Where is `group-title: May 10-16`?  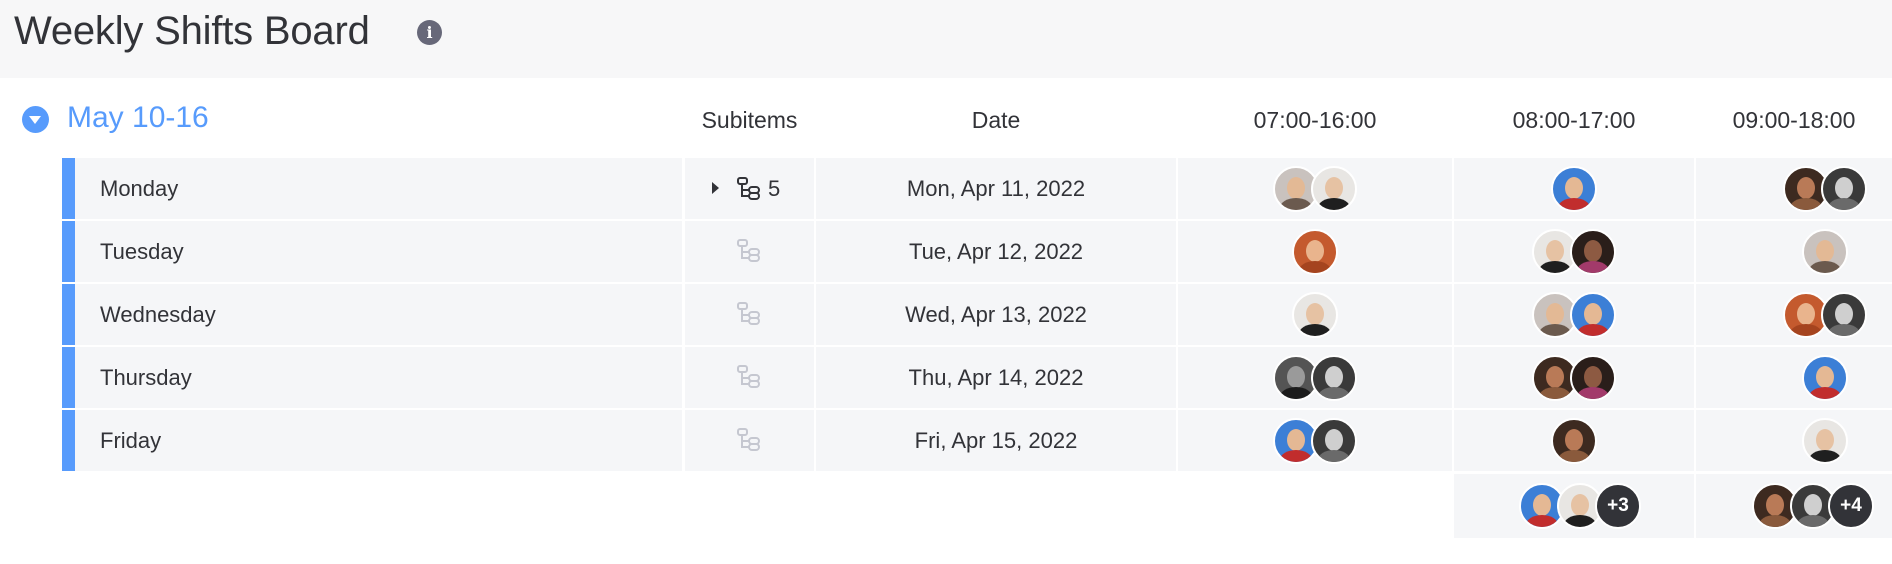
group-title: May 10-16 is located at coordinates (138, 118).